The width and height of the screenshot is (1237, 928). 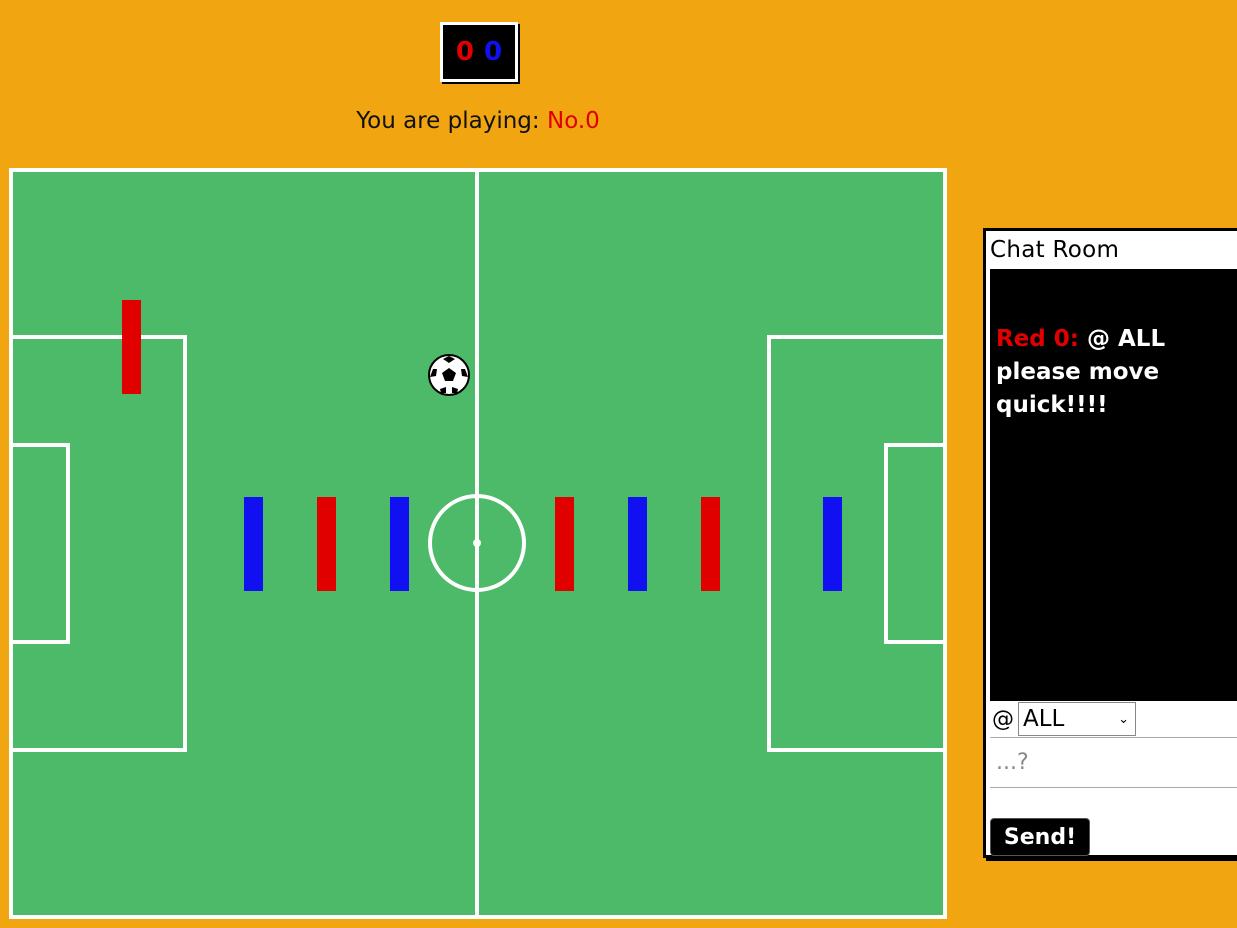 What do you see at coordinates (1040, 837) in the screenshot?
I see `send-button: Send!` at bounding box center [1040, 837].